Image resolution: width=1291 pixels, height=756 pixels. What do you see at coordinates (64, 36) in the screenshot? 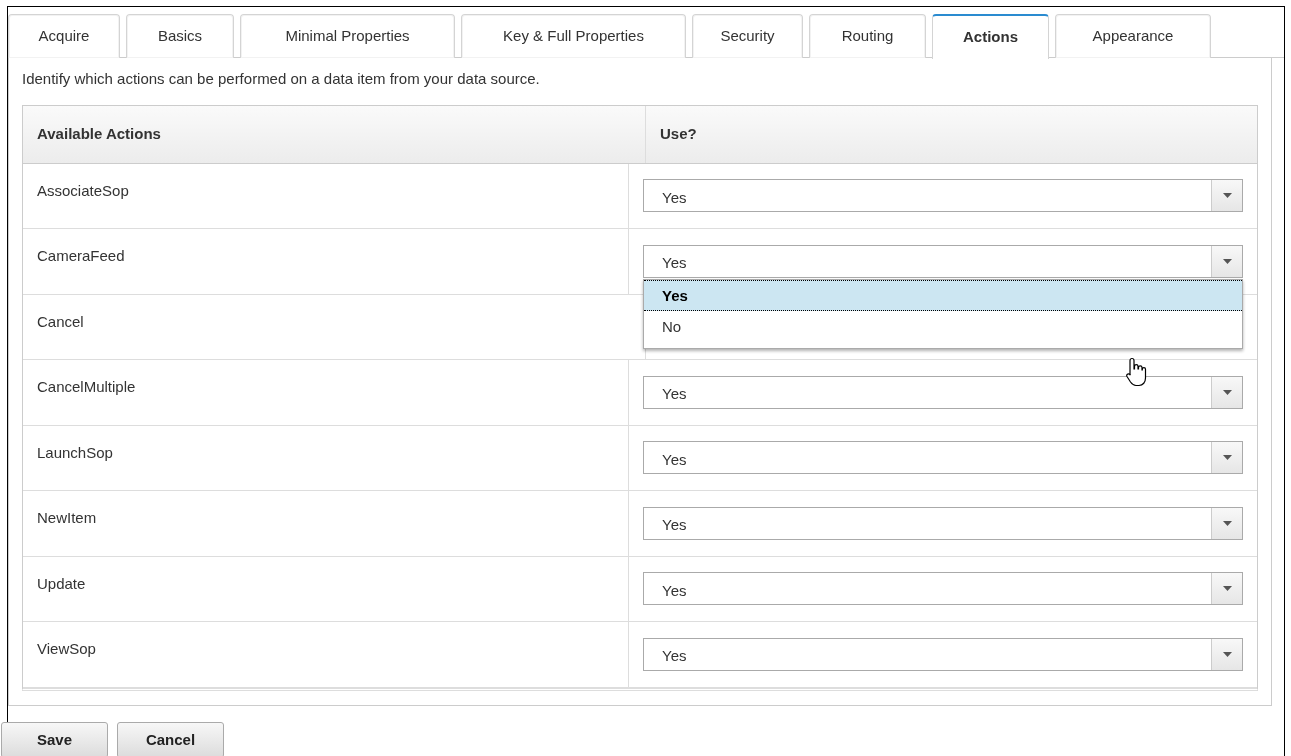
I see `tab: Acquire` at bounding box center [64, 36].